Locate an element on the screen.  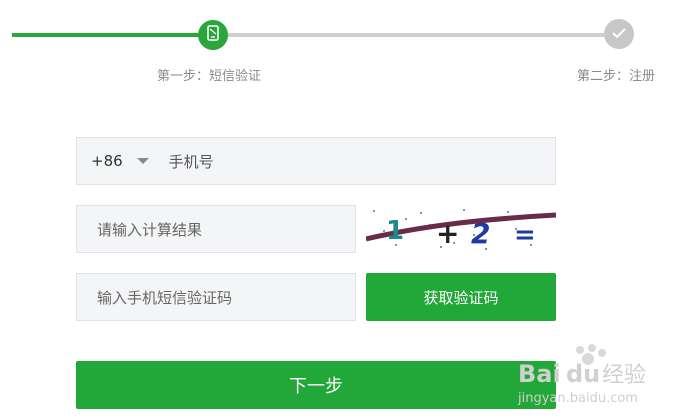
svg-text: 1 is located at coordinates (395, 231).